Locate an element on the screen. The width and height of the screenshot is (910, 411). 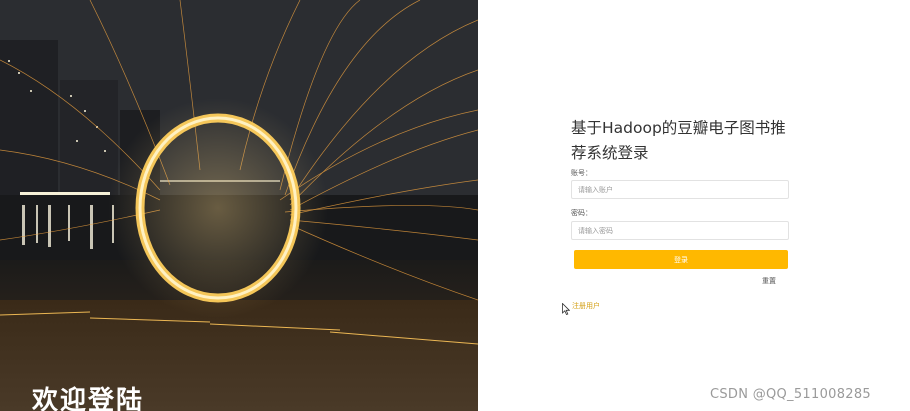
reset-link: 重置 is located at coordinates (769, 281).